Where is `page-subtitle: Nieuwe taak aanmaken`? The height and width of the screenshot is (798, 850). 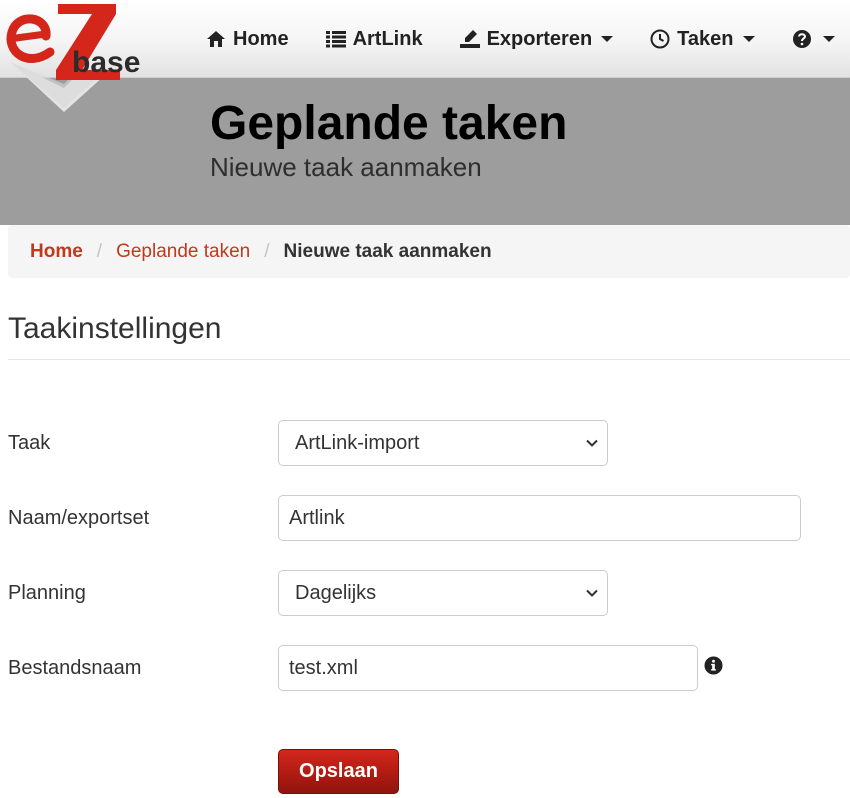
page-subtitle: Nieuwe taak aanmaken is located at coordinates (346, 167).